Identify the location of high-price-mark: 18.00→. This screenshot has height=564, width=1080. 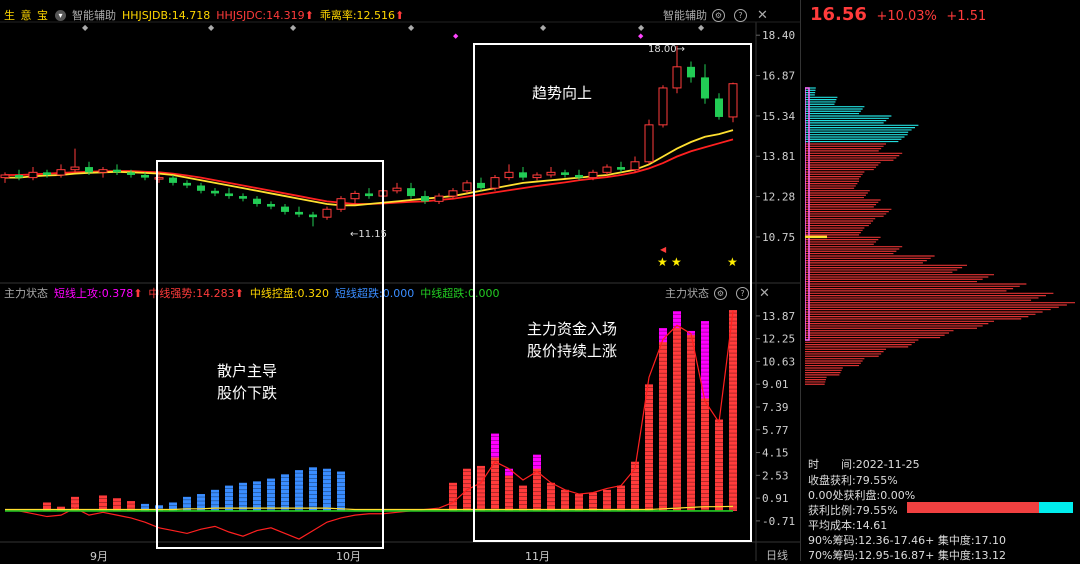
(667, 49).